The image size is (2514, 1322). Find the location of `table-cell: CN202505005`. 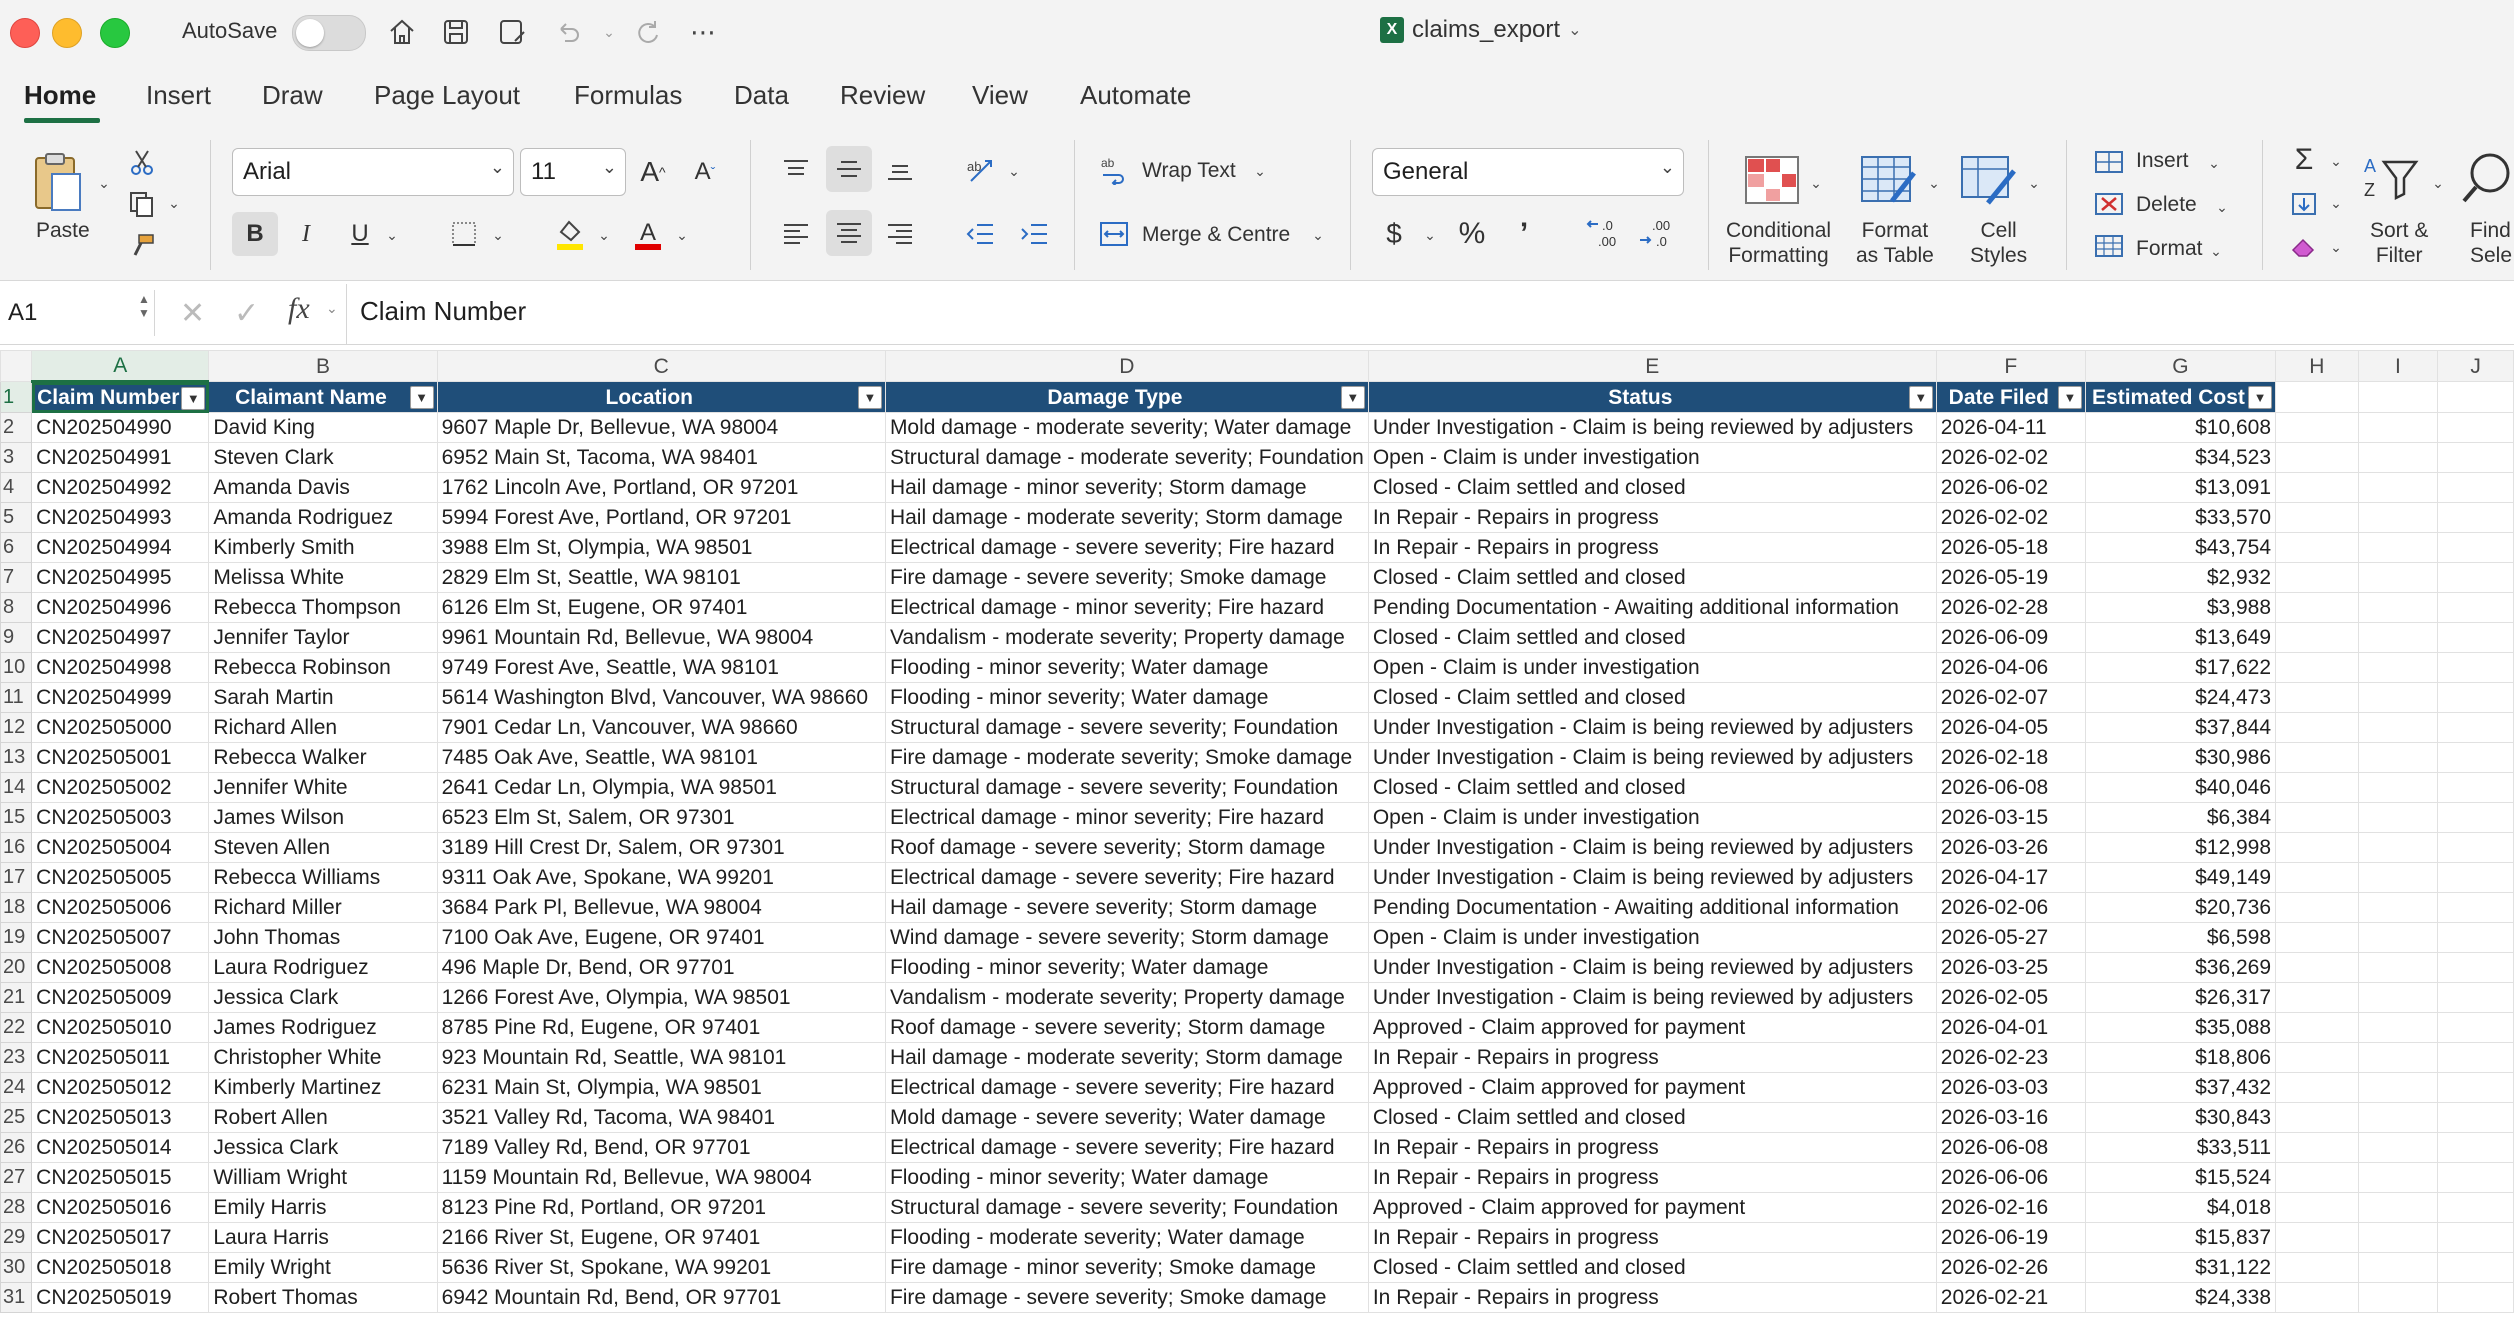

table-cell: CN202505005 is located at coordinates (120, 877).